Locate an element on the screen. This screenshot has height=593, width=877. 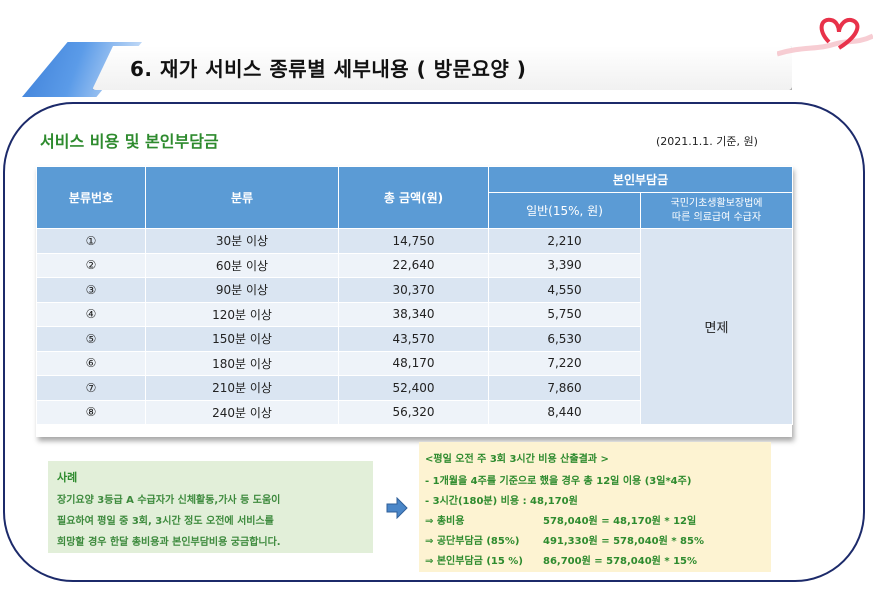
row-general: 4,550 is located at coordinates (564, 290).